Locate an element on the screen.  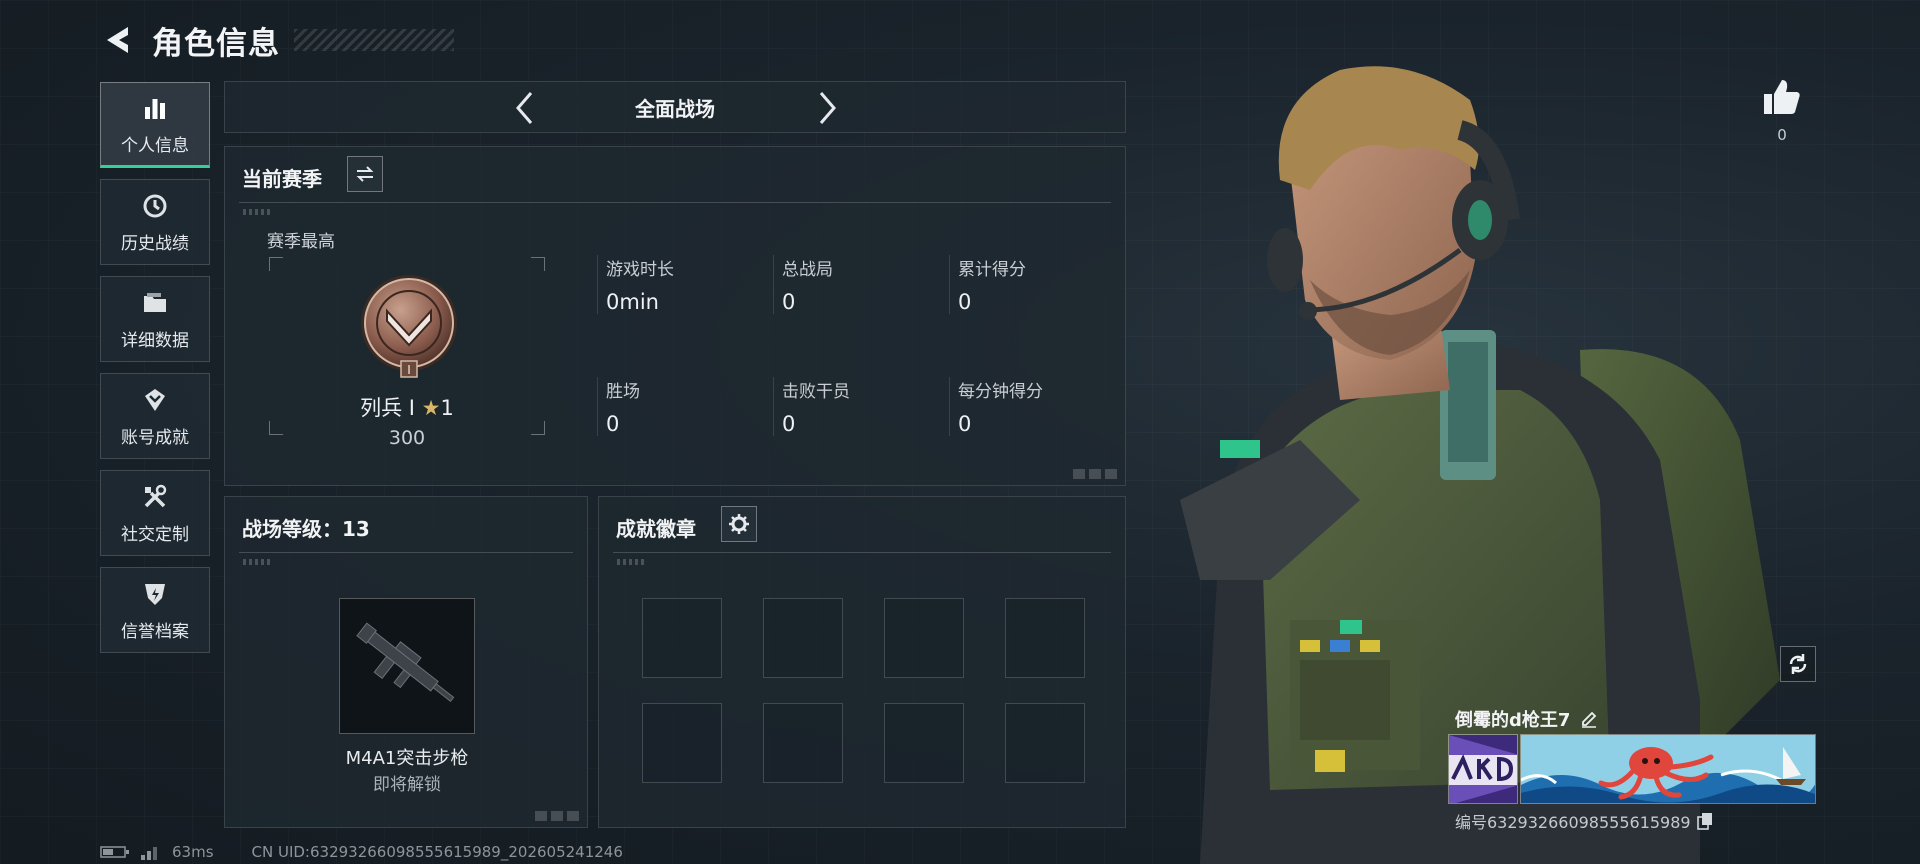
back-button is located at coordinates (118, 40).